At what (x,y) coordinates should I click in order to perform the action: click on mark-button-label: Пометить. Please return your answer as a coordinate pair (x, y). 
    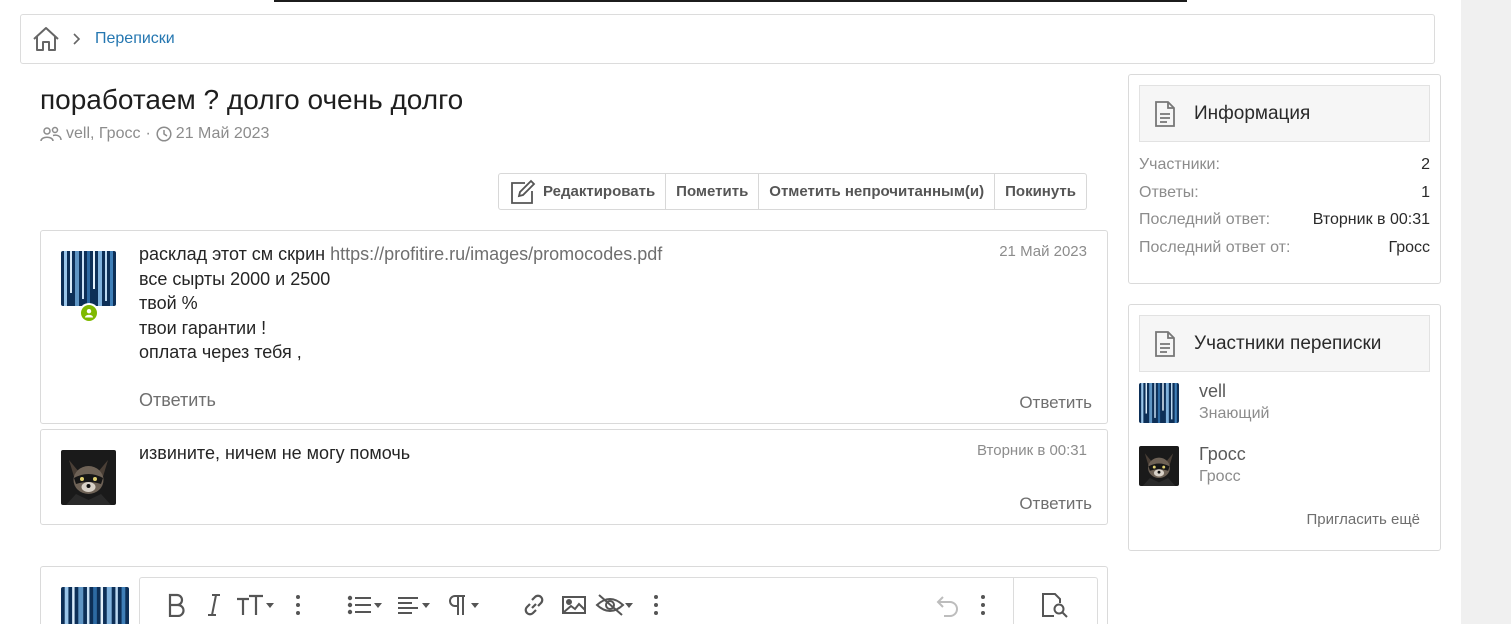
    Looking at the image, I should click on (712, 191).